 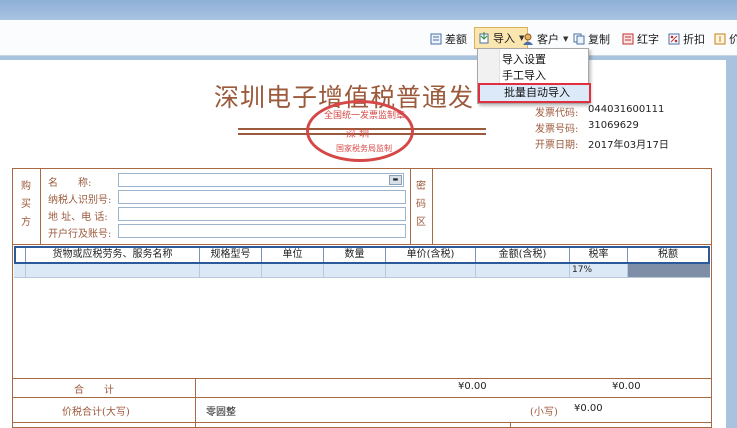 I want to click on red-doc-icon, so click(x=628, y=39).